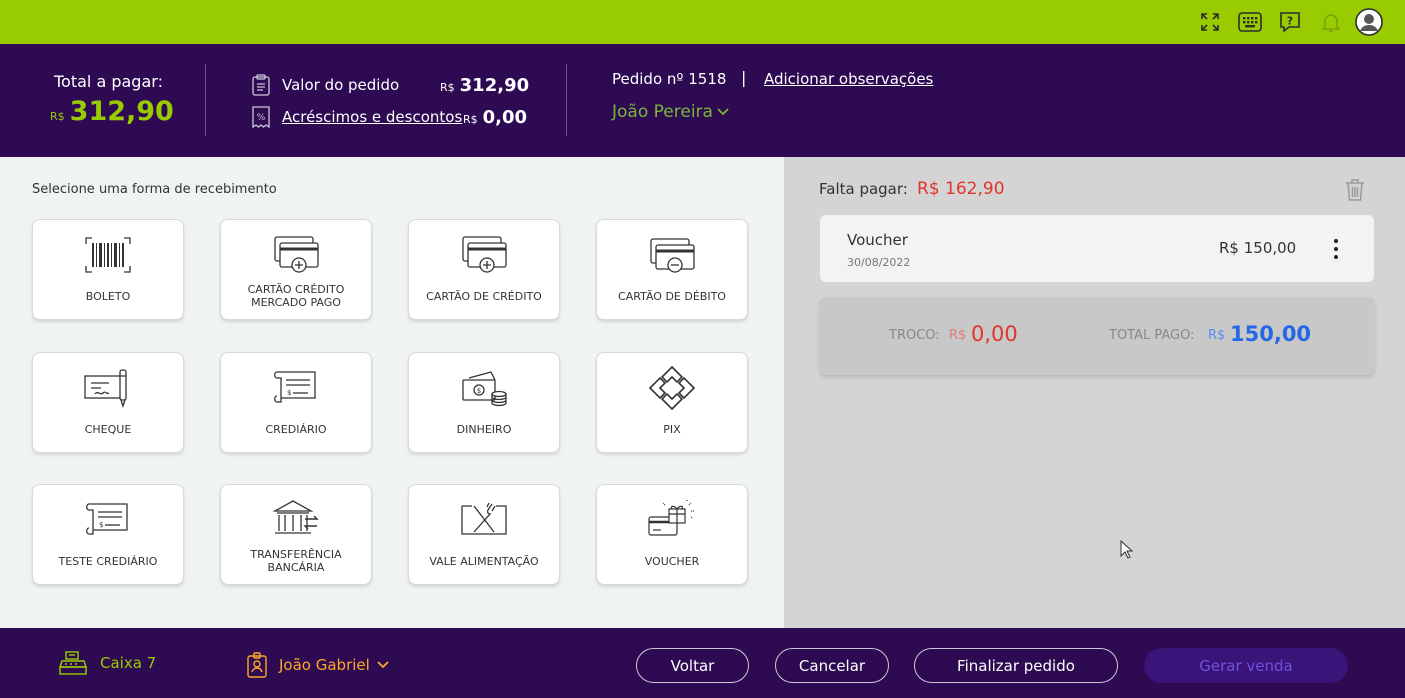 The width and height of the screenshot is (1405, 698). I want to click on payment-method-pix: PIX, so click(672, 402).